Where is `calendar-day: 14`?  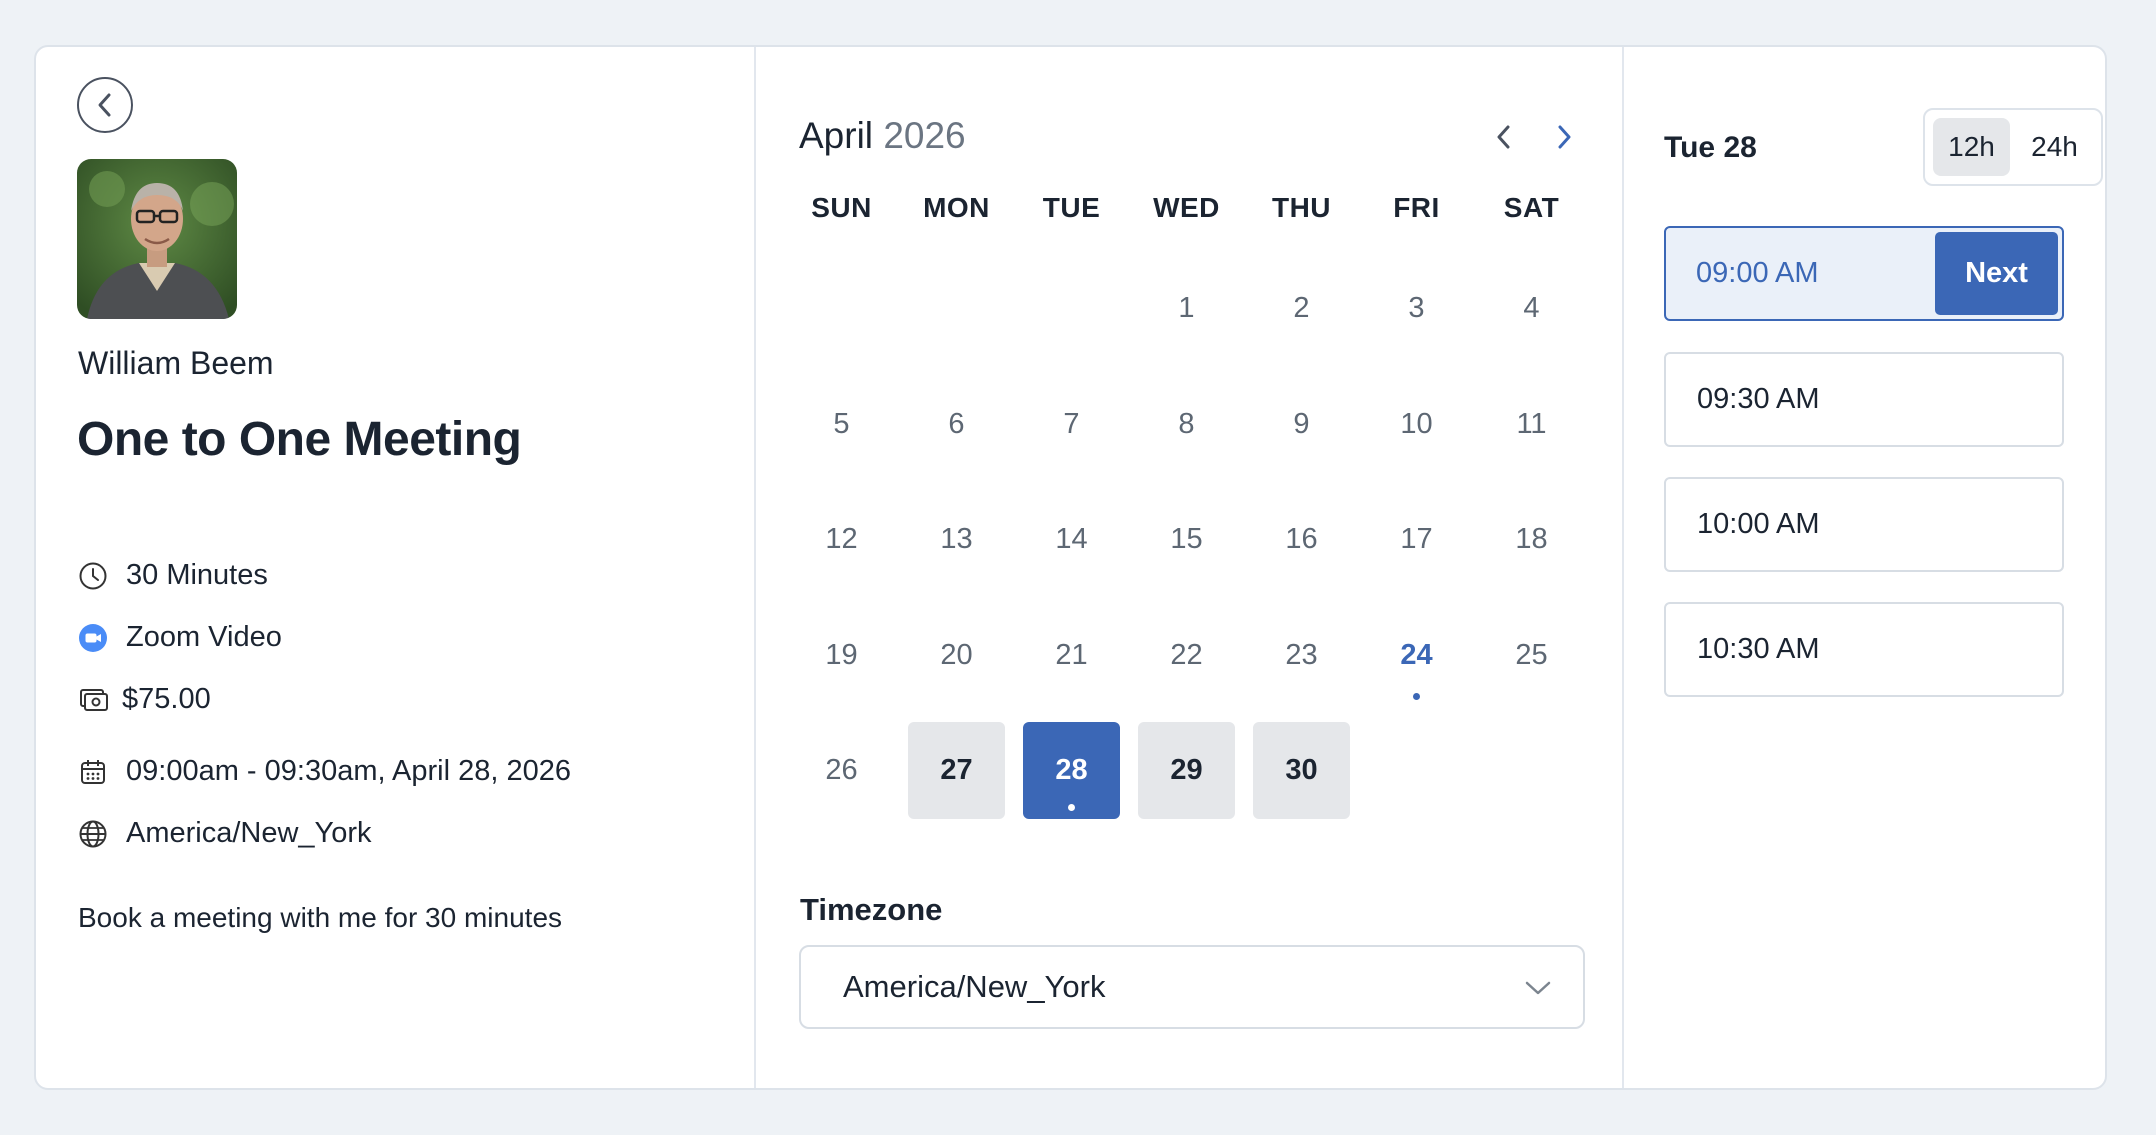
calendar-day: 14 is located at coordinates (1071, 539).